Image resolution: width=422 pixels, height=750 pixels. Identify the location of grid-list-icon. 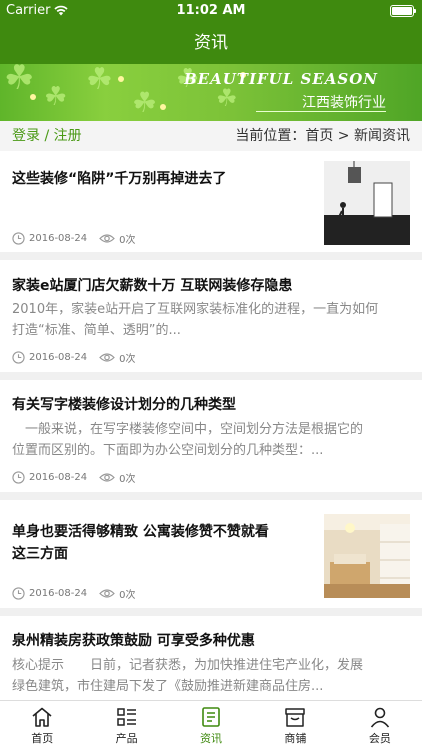
(126, 717).